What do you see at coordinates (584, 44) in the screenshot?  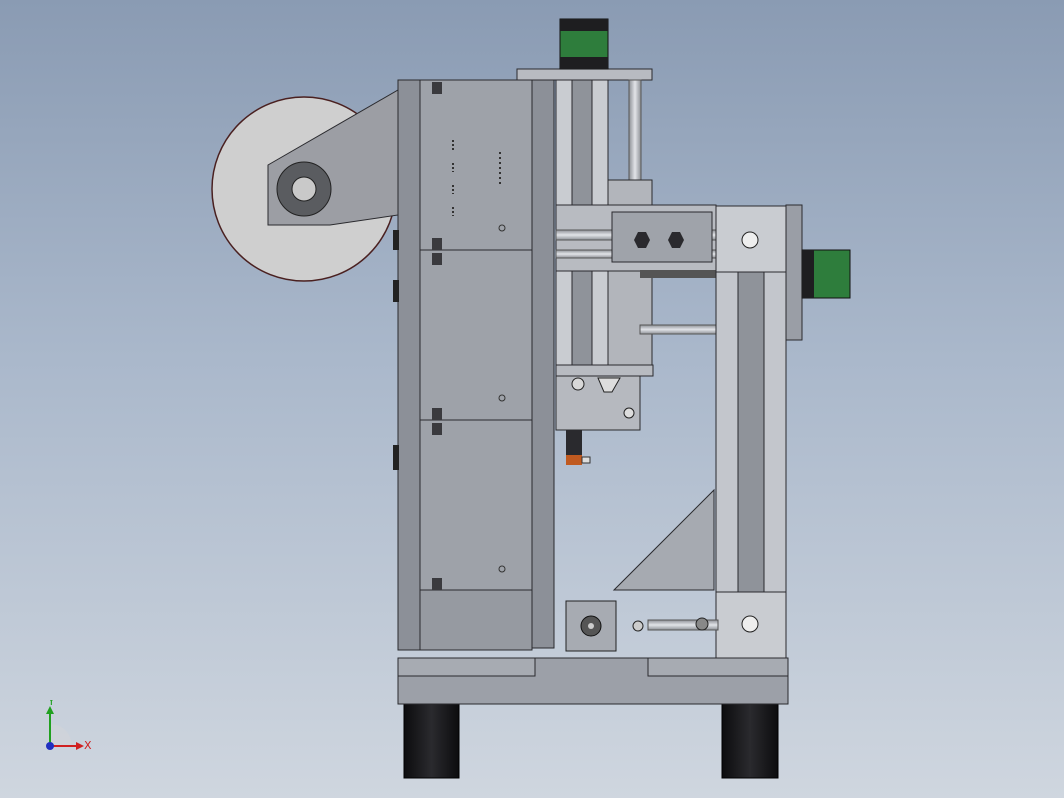 I see `stepper-motor-top` at bounding box center [584, 44].